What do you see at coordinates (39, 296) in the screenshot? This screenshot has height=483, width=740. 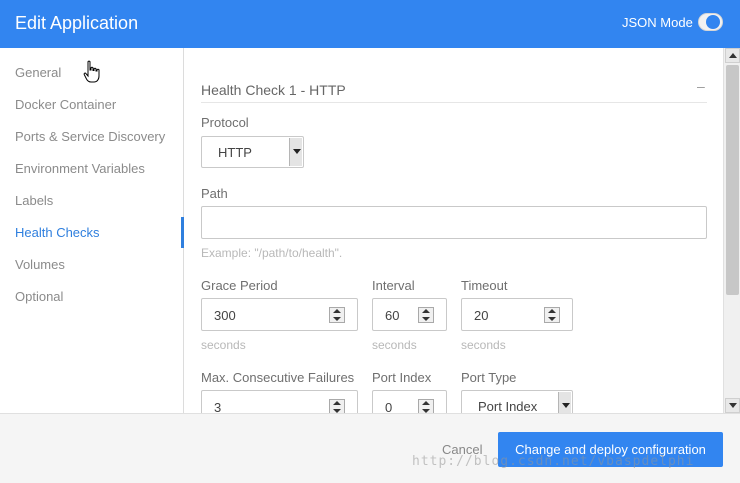 I see `sidebar-item-optional: Optional` at bounding box center [39, 296].